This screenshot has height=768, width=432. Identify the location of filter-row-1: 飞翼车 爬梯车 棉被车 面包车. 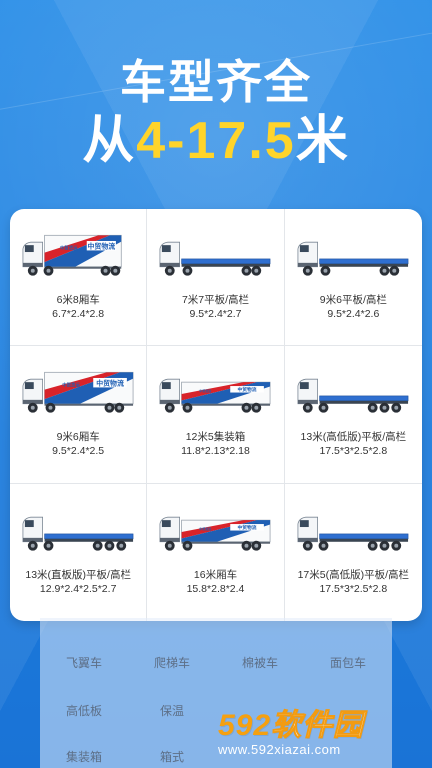
(216, 662).